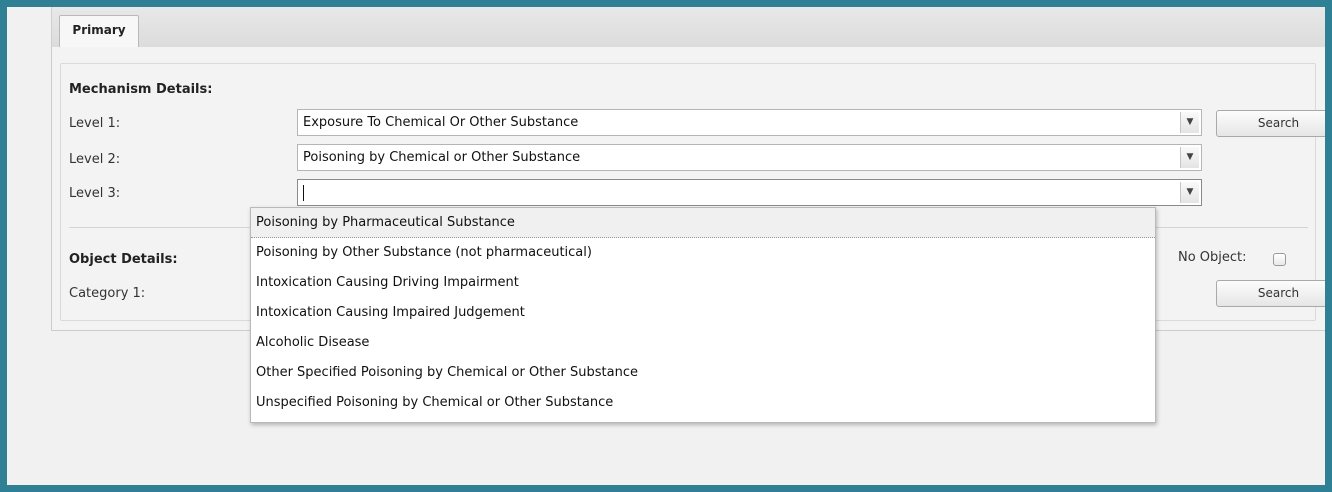 The image size is (1332, 492). I want to click on no-object-checkbox, so click(1279, 259).